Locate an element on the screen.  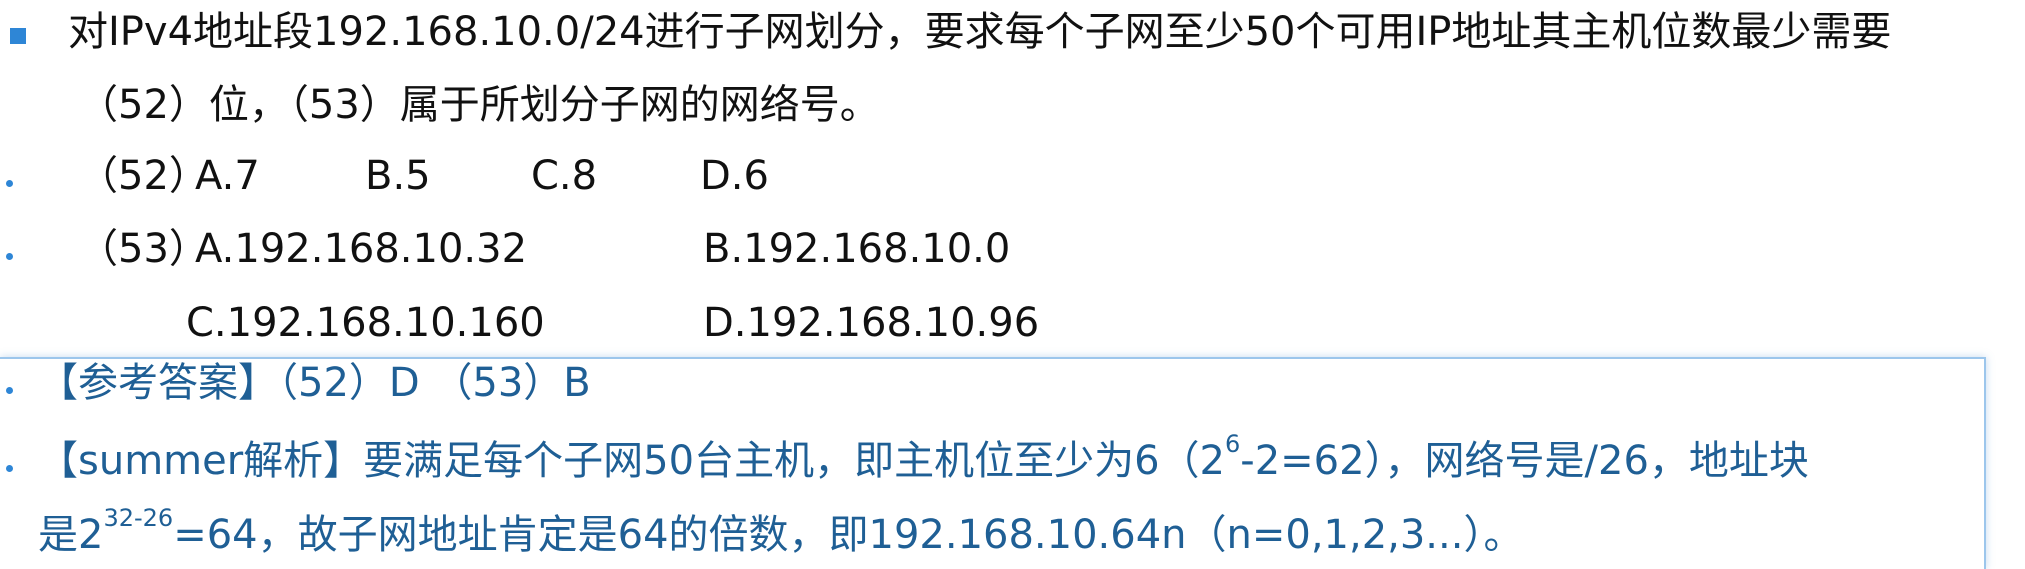
q53-option-b: B.192.168.10.0 is located at coordinates (857, 249).